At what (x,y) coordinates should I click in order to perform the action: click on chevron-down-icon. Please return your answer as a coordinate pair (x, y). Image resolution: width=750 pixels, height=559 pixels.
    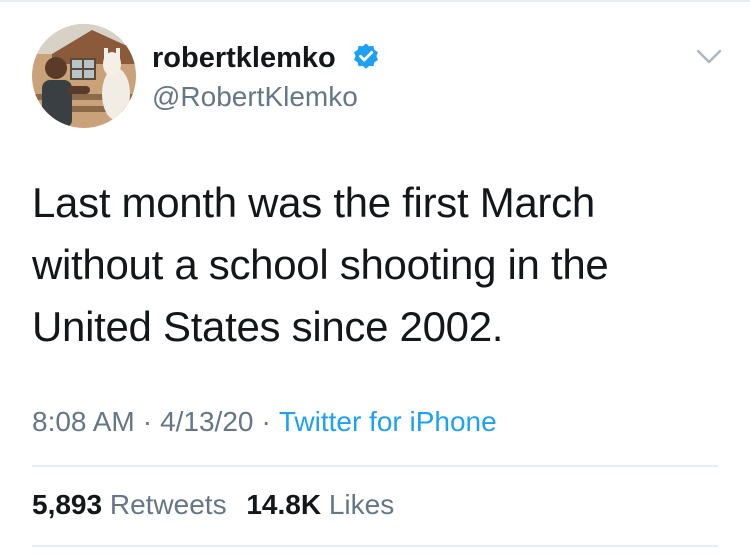
    Looking at the image, I should click on (709, 57).